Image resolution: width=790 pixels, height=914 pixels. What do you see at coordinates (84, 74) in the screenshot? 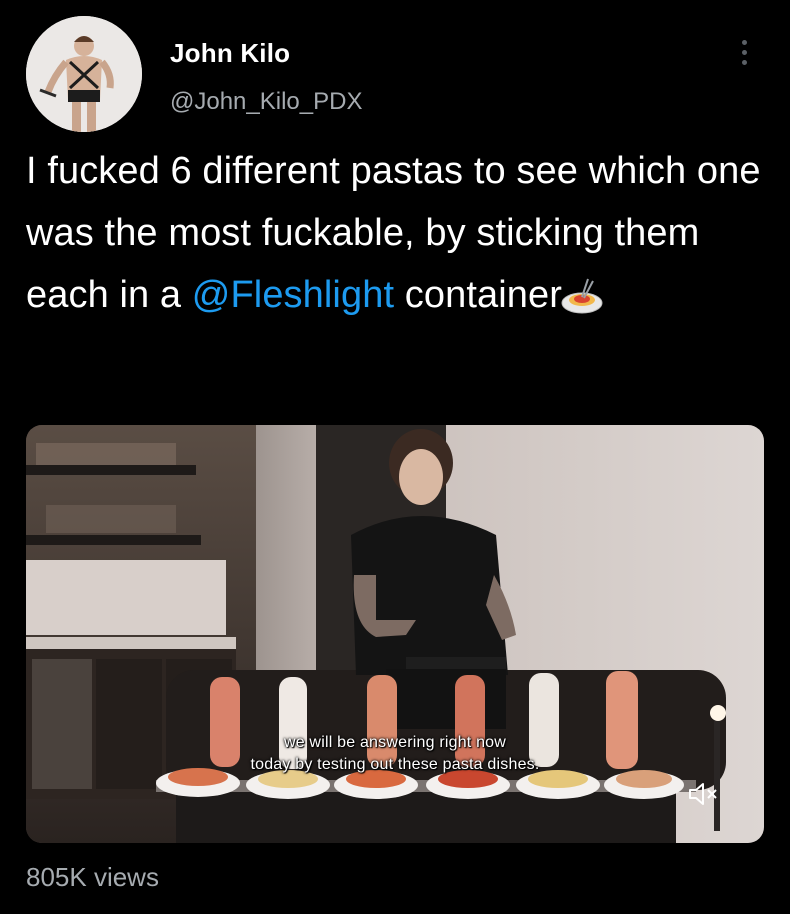
I see `avatar` at bounding box center [84, 74].